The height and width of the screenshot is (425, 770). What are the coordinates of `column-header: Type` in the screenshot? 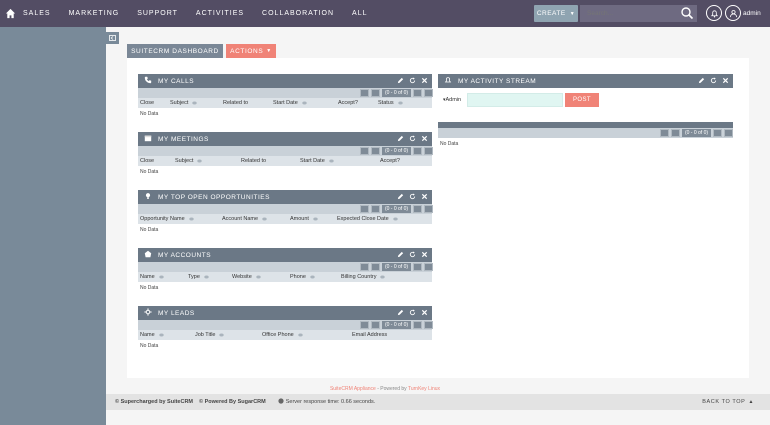 It's located at (198, 277).